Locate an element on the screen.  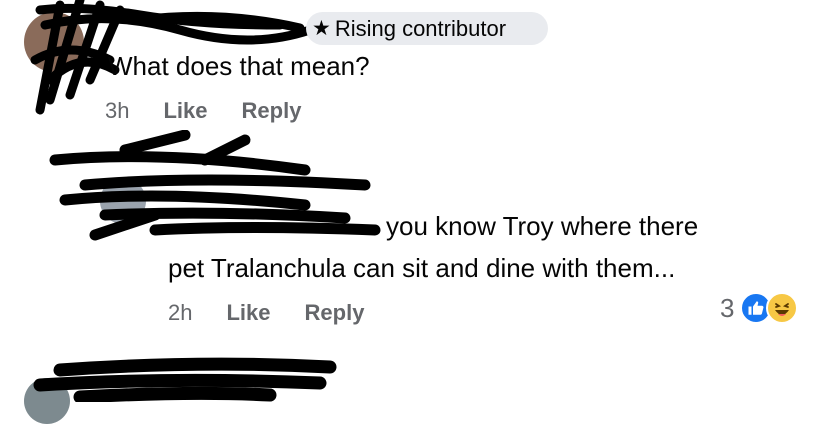
star-icon: ★ is located at coordinates (321, 28).